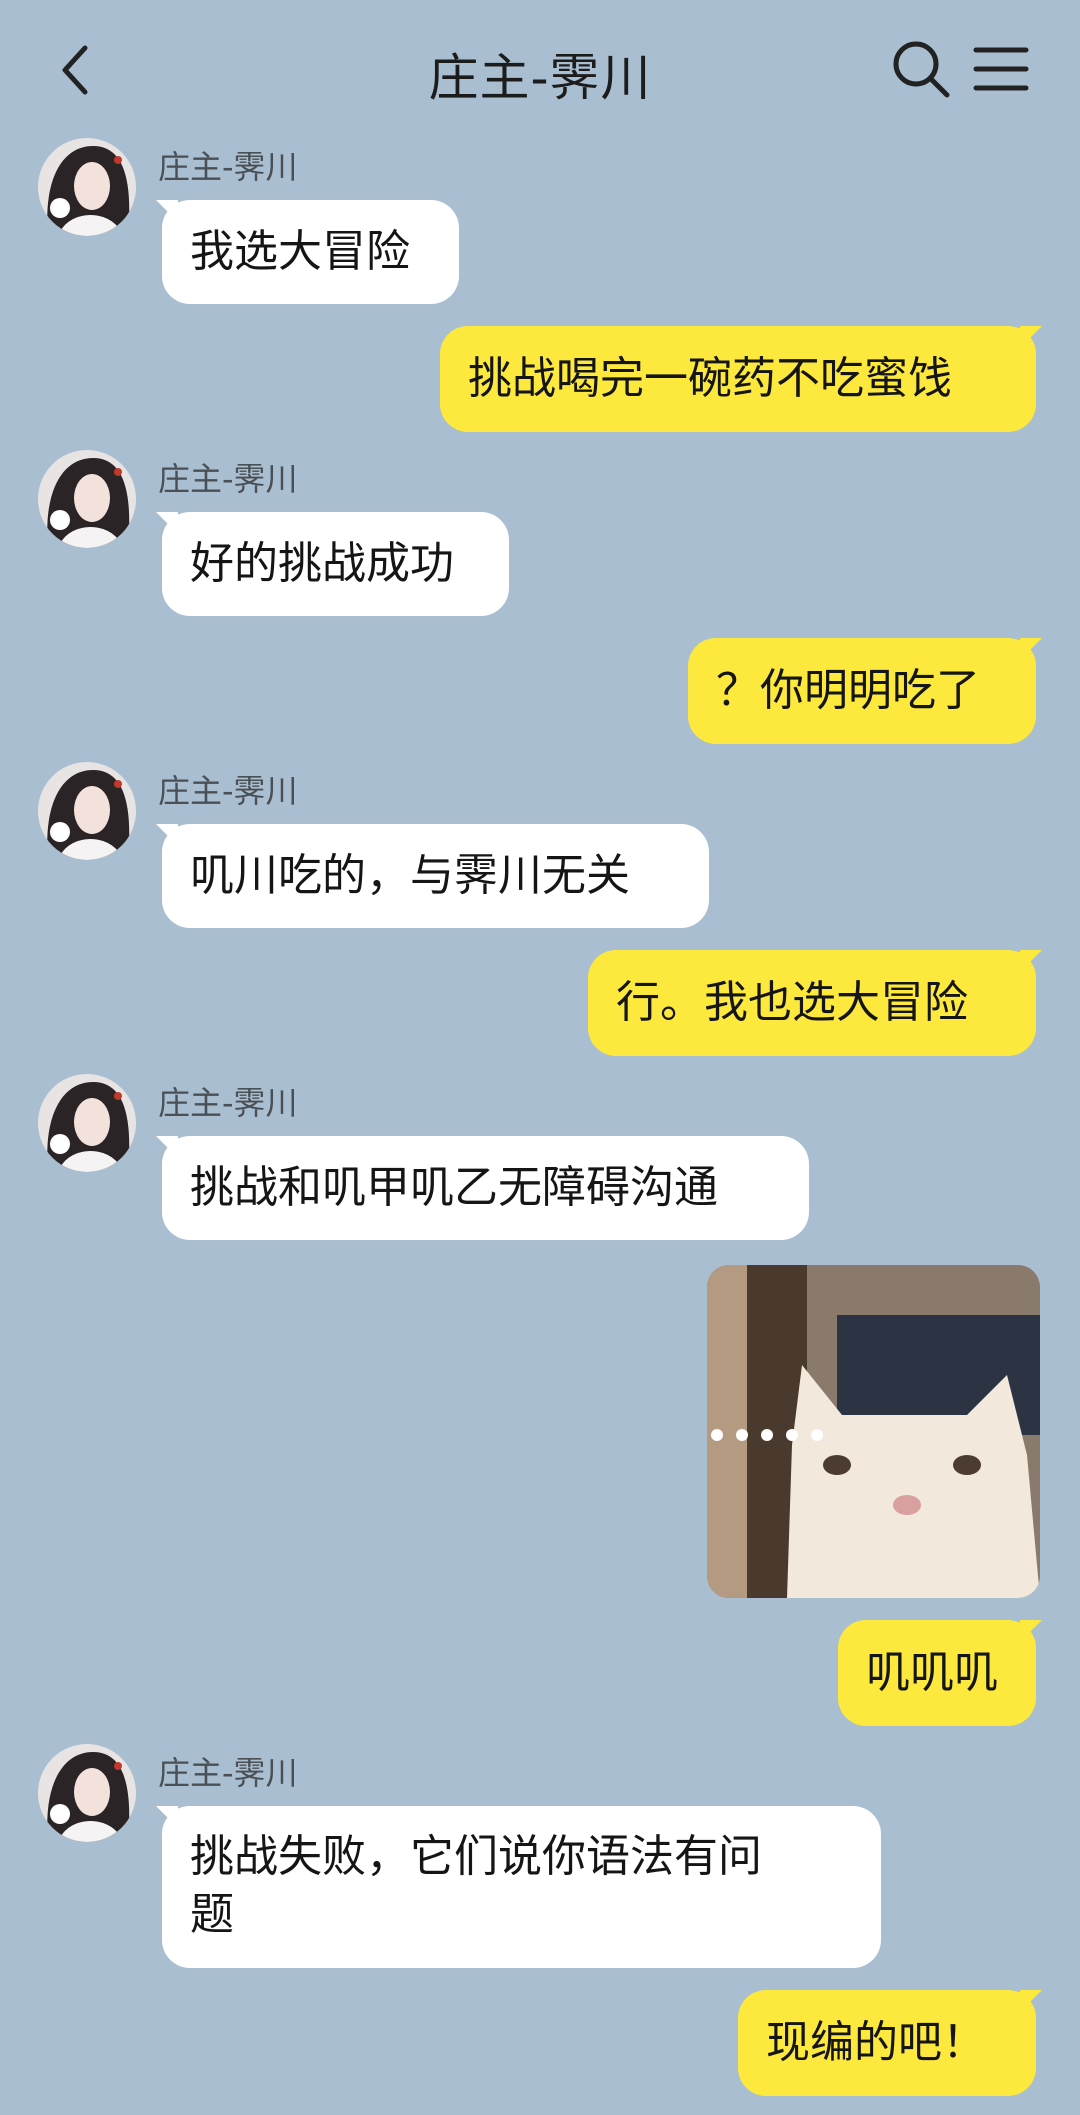  Describe the element at coordinates (887, 2043) in the screenshot. I see `outgoing-message-bubble: 现编的吧！` at that location.